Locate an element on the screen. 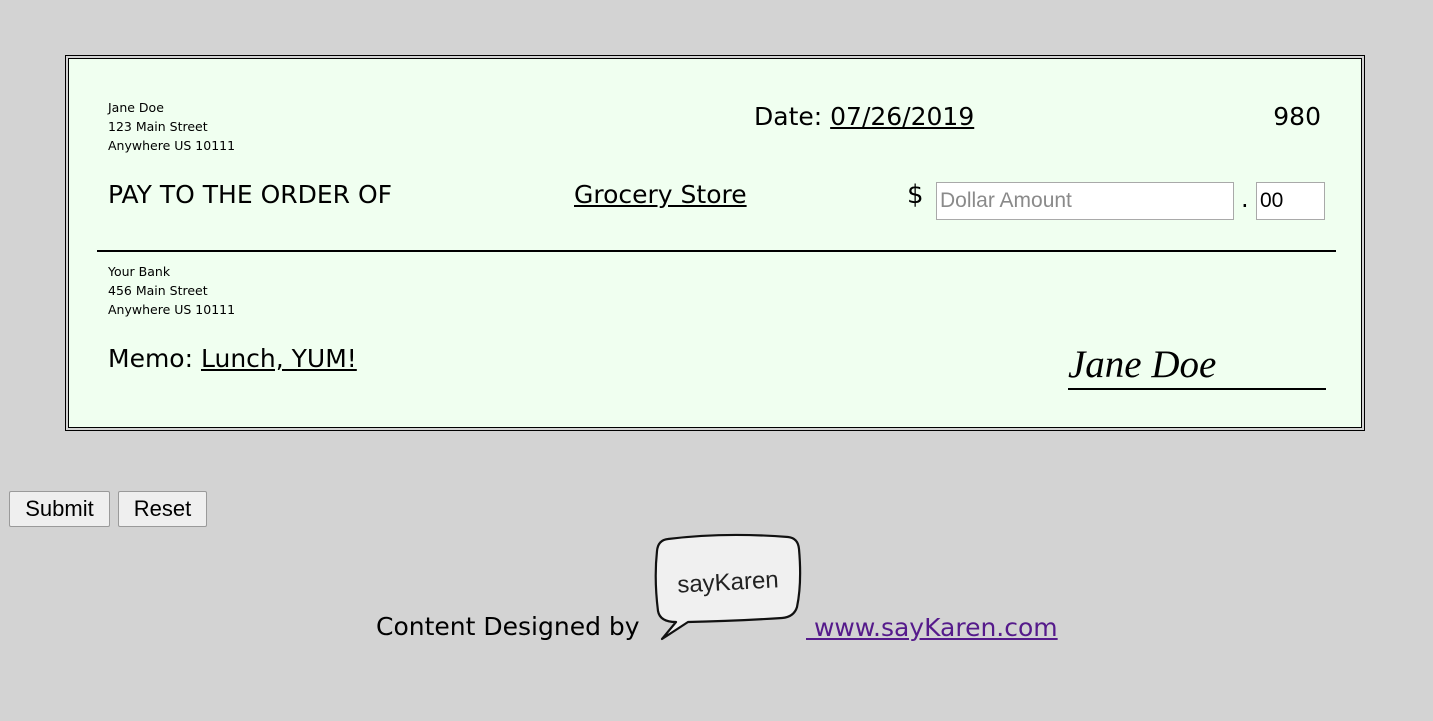 The width and height of the screenshot is (1433, 721). dollar-sign: $ is located at coordinates (915, 195).